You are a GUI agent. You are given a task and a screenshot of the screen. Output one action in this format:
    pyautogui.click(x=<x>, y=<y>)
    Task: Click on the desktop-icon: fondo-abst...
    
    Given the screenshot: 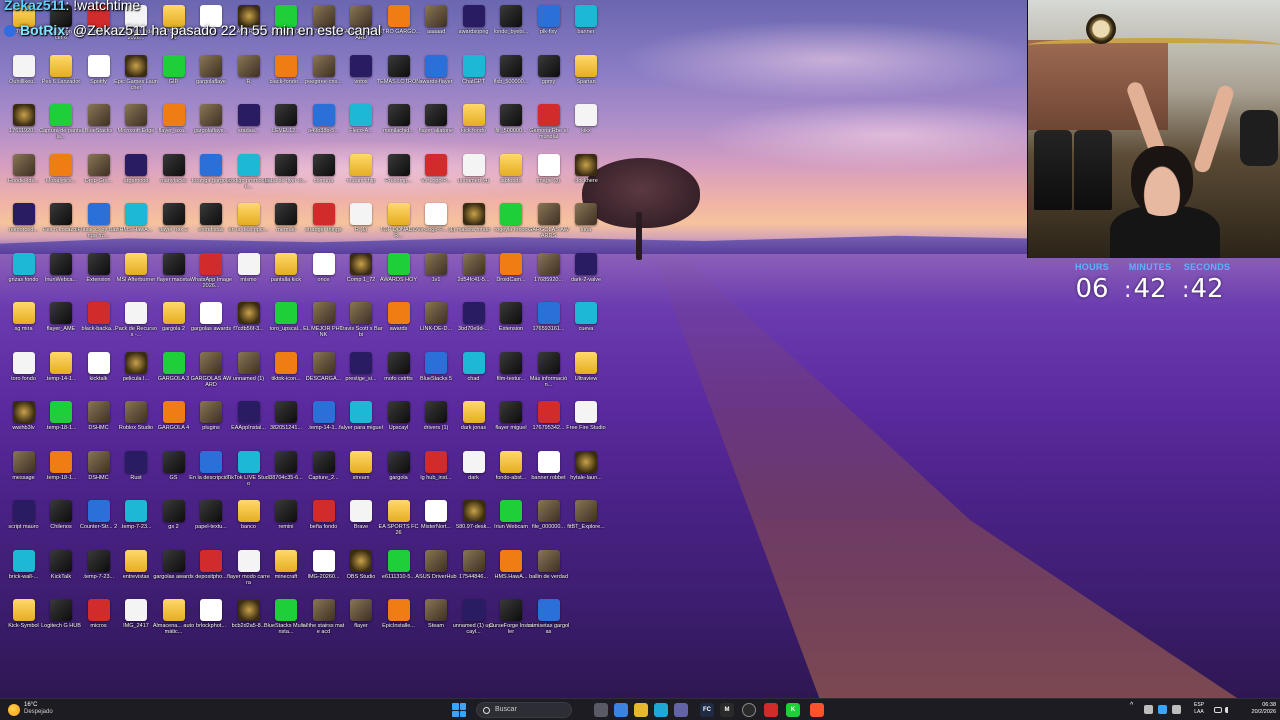 What is the action you would take?
    pyautogui.click(x=511, y=474)
    